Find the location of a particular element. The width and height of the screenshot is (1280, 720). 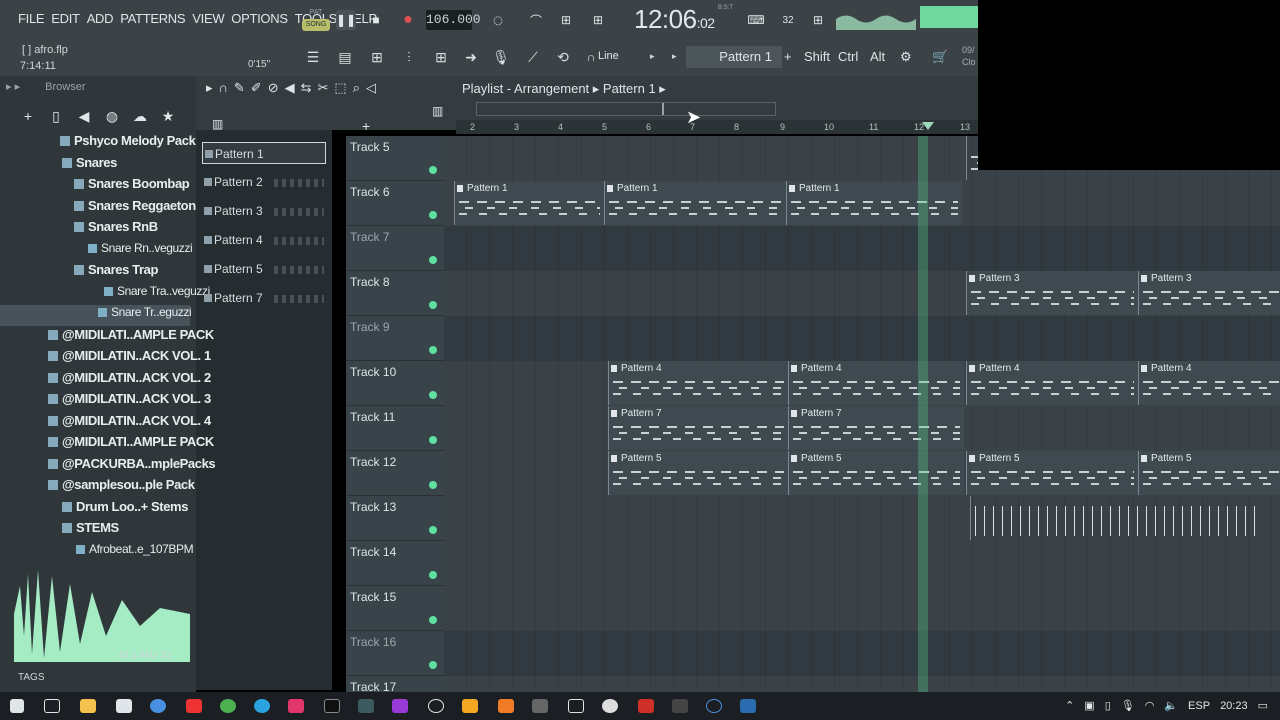

browser-folder-item: @MIDILATIN..ACK VOL. 1 is located at coordinates (129, 358).